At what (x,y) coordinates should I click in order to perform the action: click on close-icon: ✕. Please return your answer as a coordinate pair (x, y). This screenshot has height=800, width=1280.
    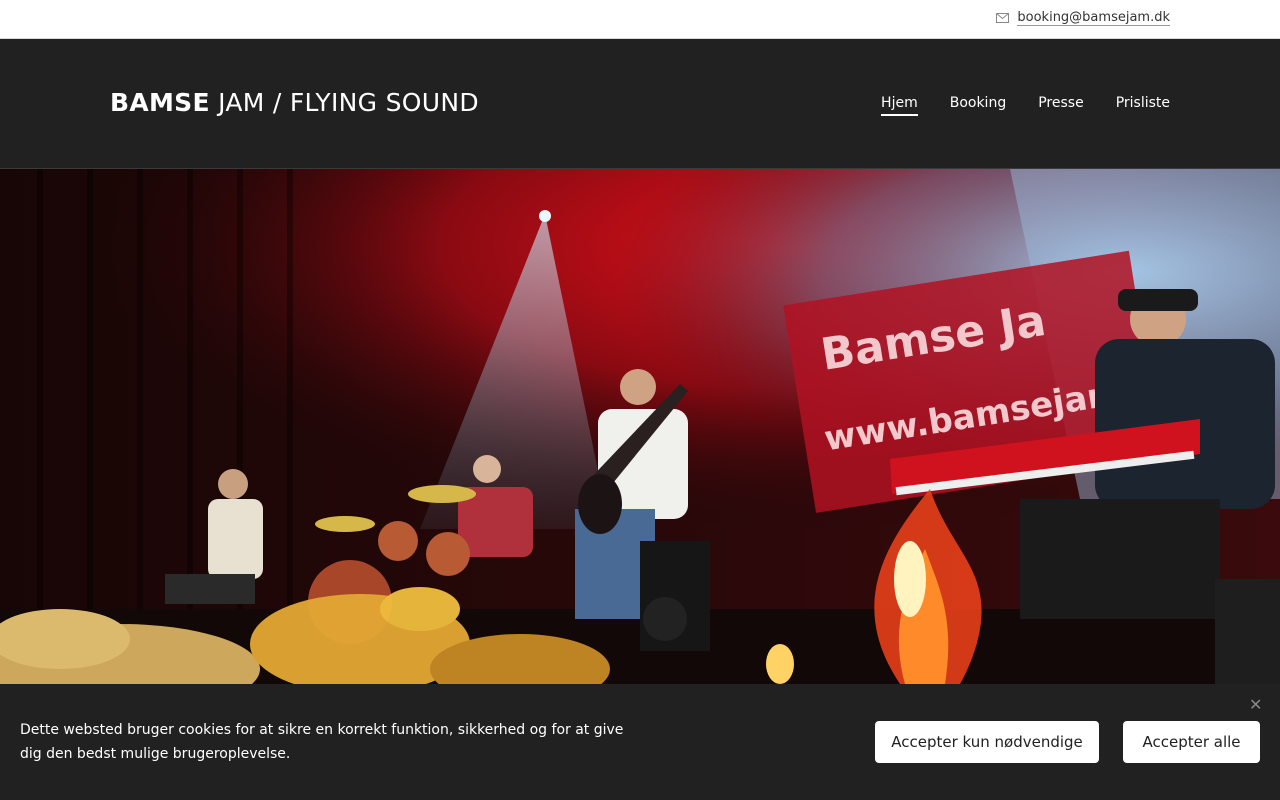
    Looking at the image, I should click on (1256, 705).